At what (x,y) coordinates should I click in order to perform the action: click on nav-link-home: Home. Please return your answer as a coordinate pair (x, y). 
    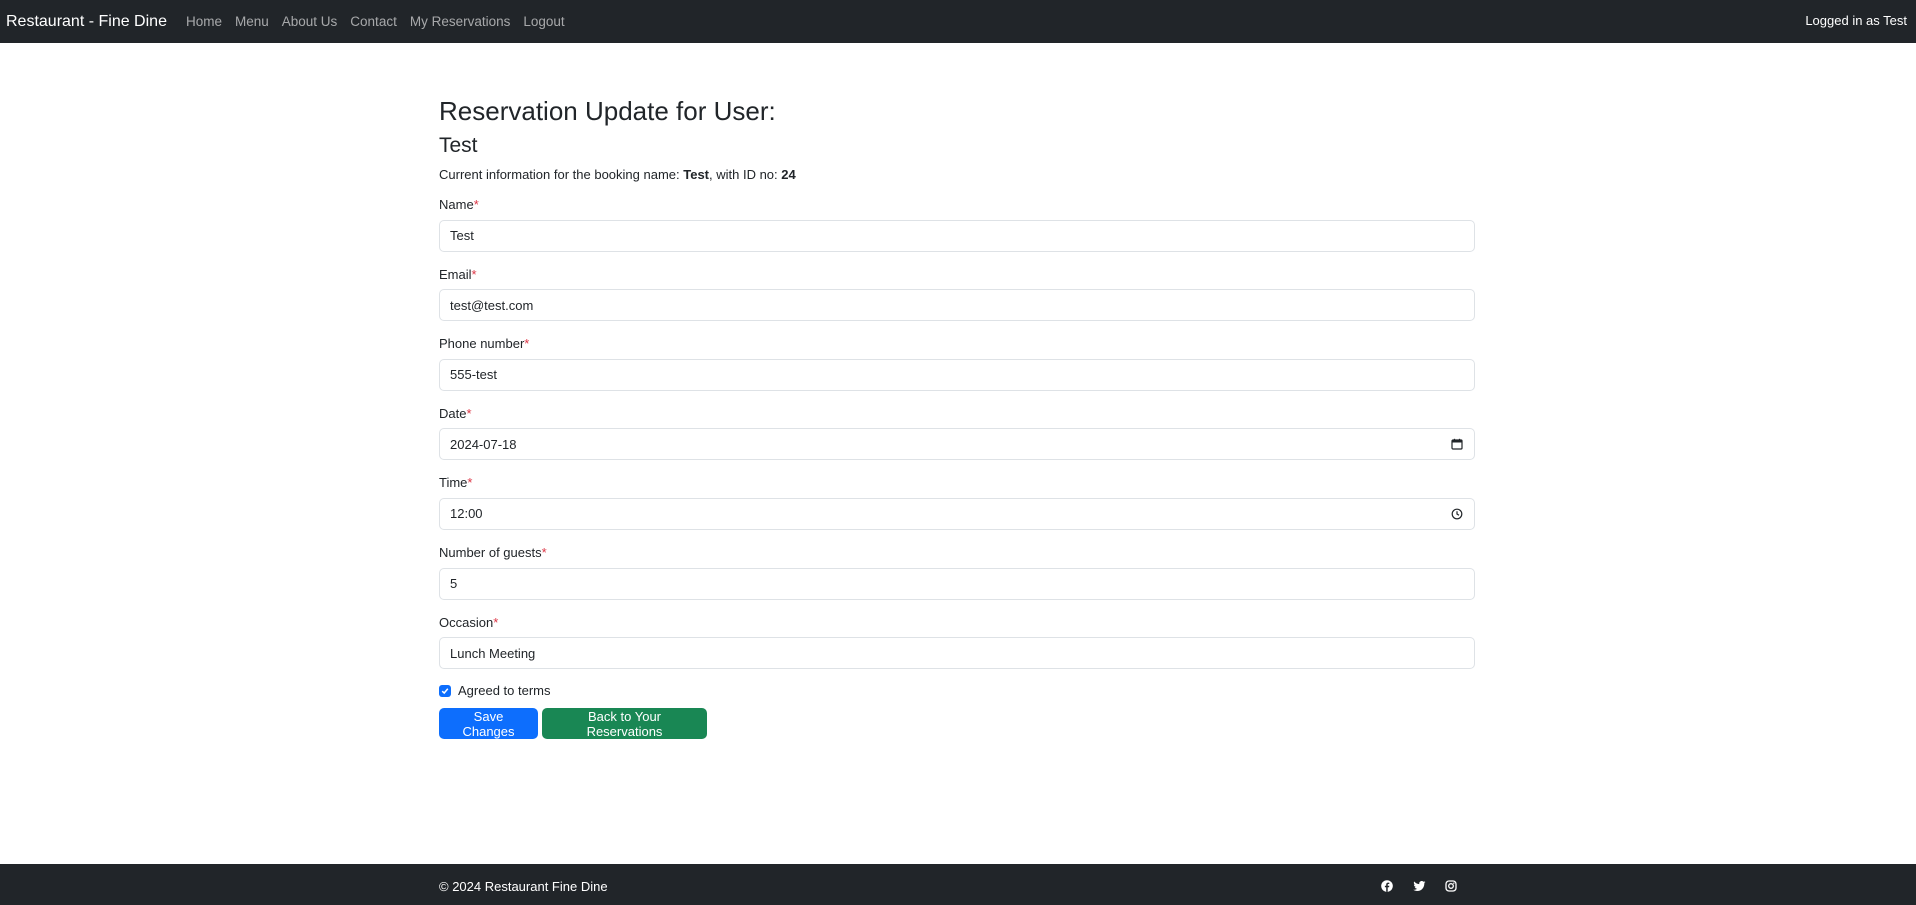
    Looking at the image, I should click on (204, 21).